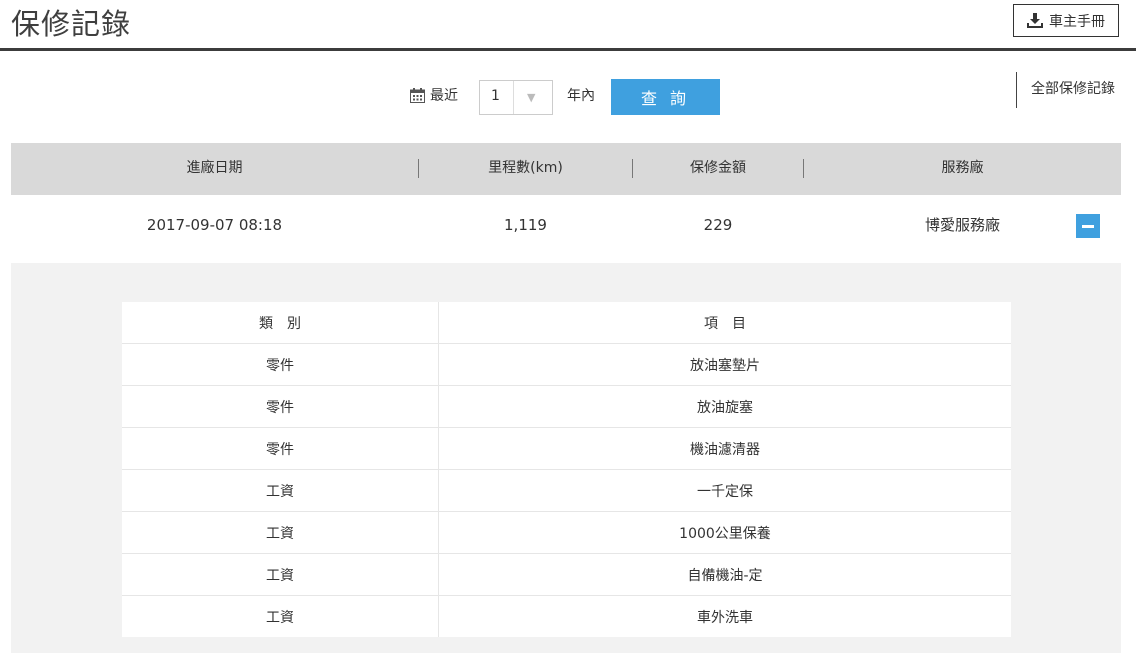 The height and width of the screenshot is (653, 1142). Describe the element at coordinates (417, 97) in the screenshot. I see `calendar-icon` at that location.